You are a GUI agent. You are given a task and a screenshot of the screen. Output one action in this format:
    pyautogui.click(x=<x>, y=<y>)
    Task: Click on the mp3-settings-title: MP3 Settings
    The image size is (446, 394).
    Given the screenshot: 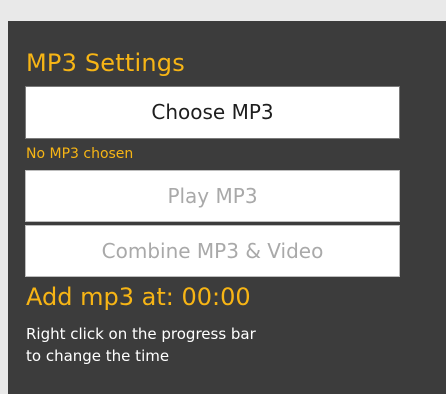 What is the action you would take?
    pyautogui.click(x=105, y=63)
    